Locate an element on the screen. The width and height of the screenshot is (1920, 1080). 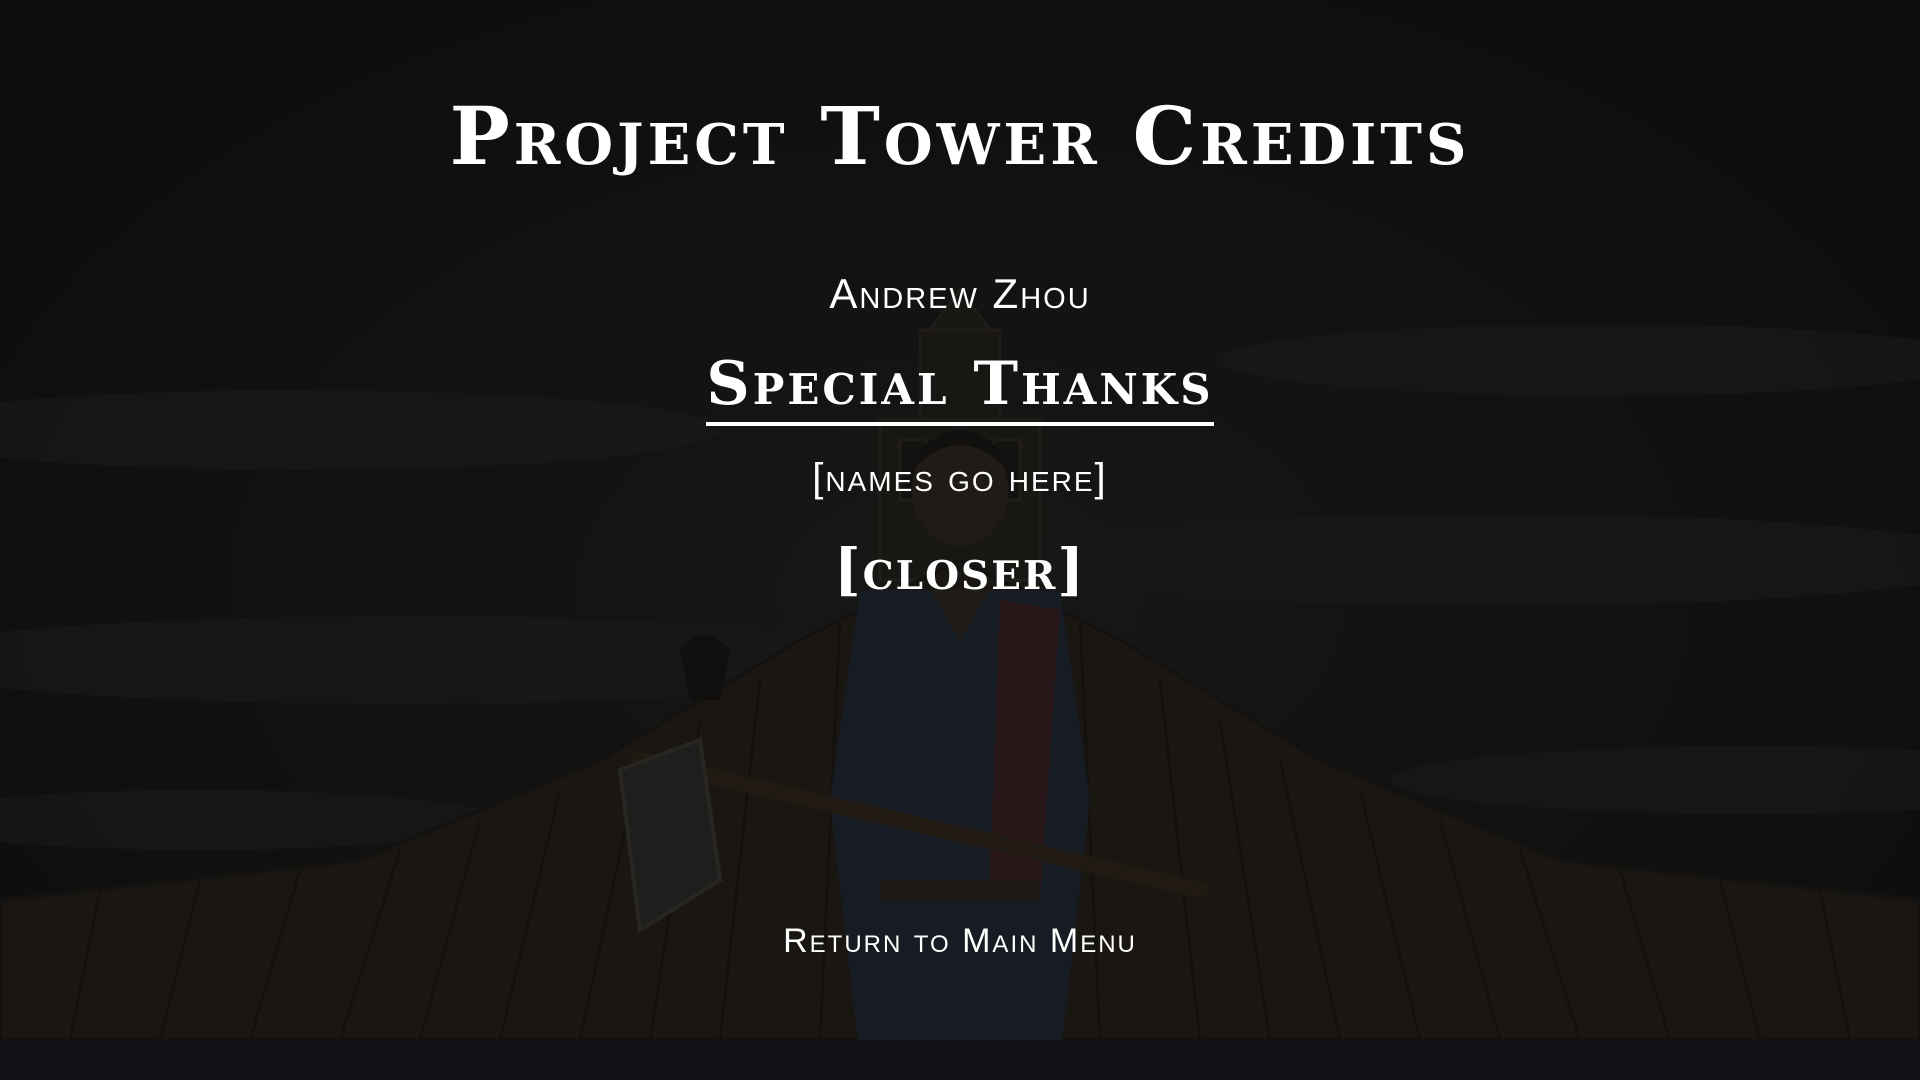
return-to-main-menu-button: Return to Main Menu is located at coordinates (960, 941).